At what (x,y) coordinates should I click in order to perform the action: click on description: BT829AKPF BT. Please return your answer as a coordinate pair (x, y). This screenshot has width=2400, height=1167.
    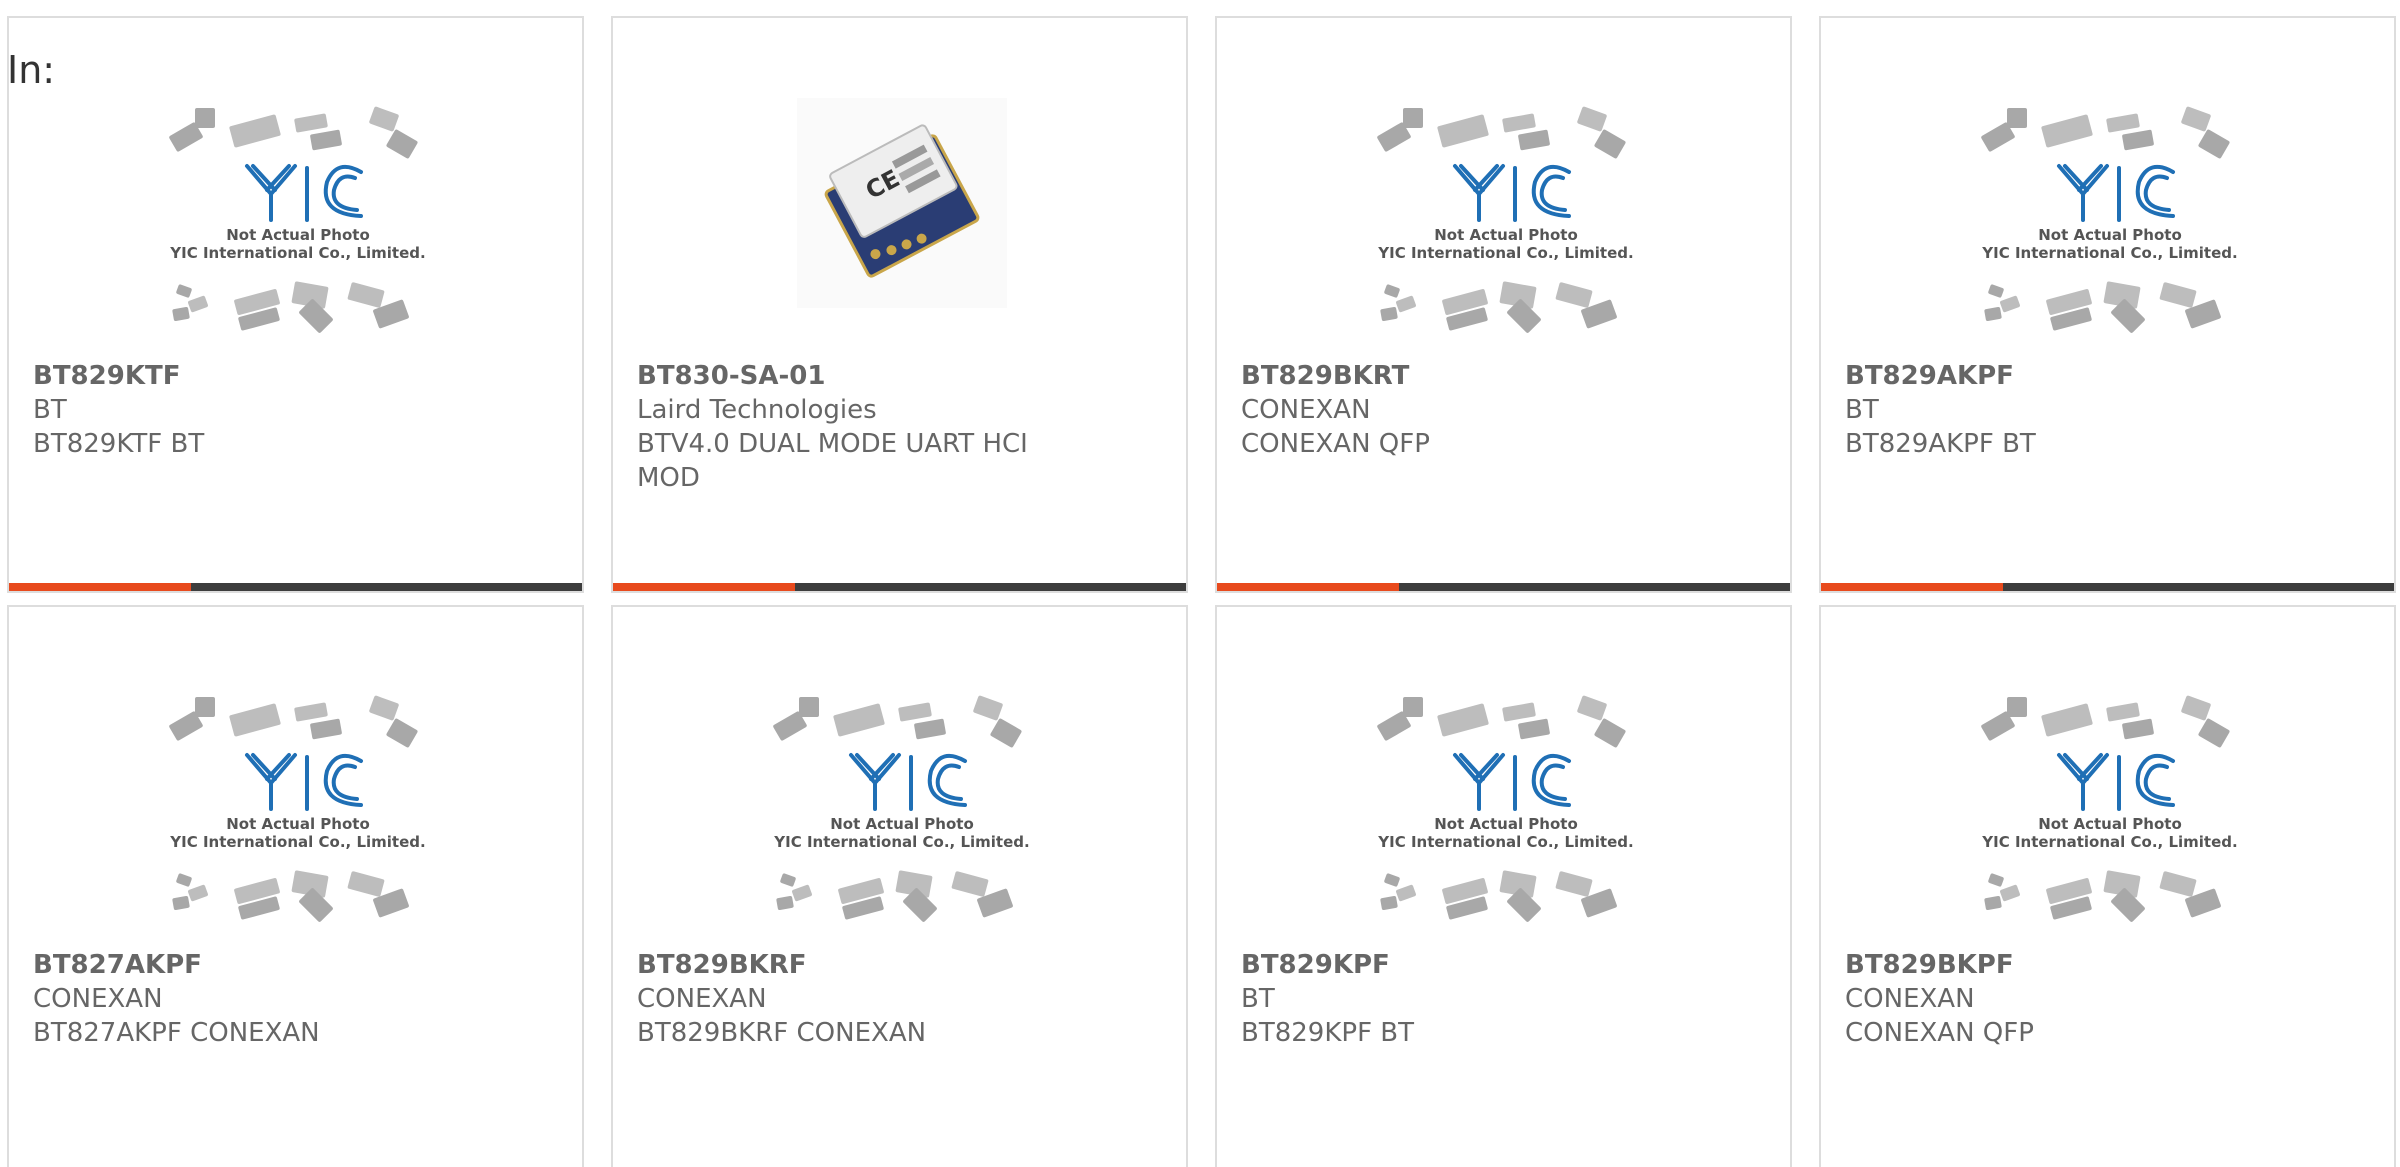
    Looking at the image, I should click on (1940, 444).